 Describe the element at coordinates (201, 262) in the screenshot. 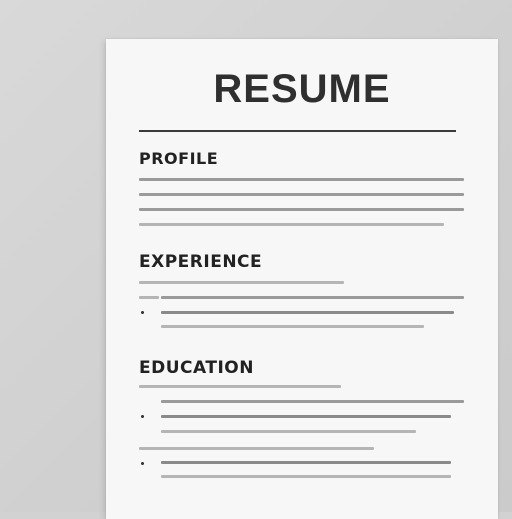

I see `section-heading-experience: EXPERIENCE` at that location.